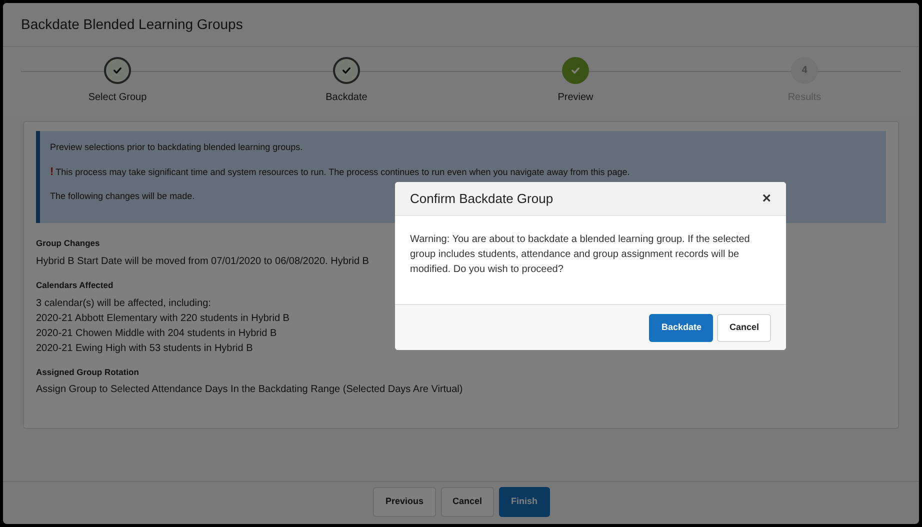 This screenshot has height=527, width=922. Describe the element at coordinates (132, 24) in the screenshot. I see `window-title: Backdate Blended Learning Groups` at that location.